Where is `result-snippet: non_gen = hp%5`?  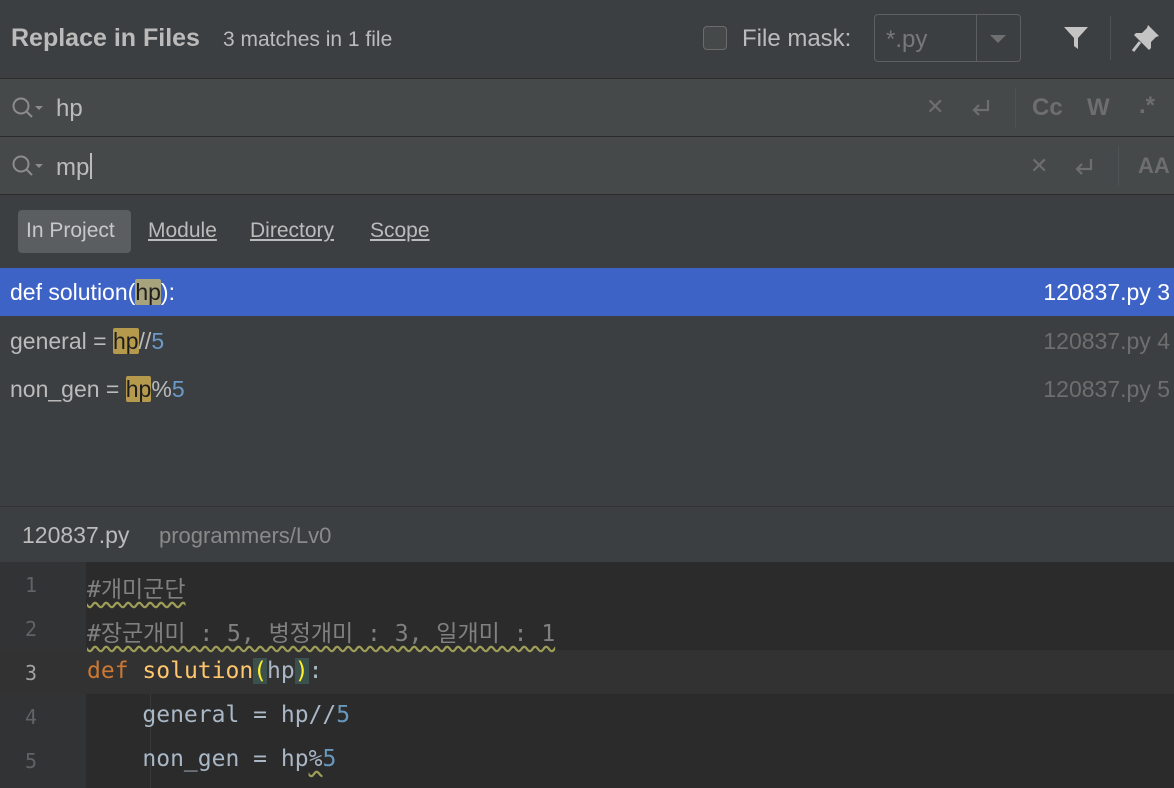
result-snippet: non_gen = hp%5 is located at coordinates (97, 389).